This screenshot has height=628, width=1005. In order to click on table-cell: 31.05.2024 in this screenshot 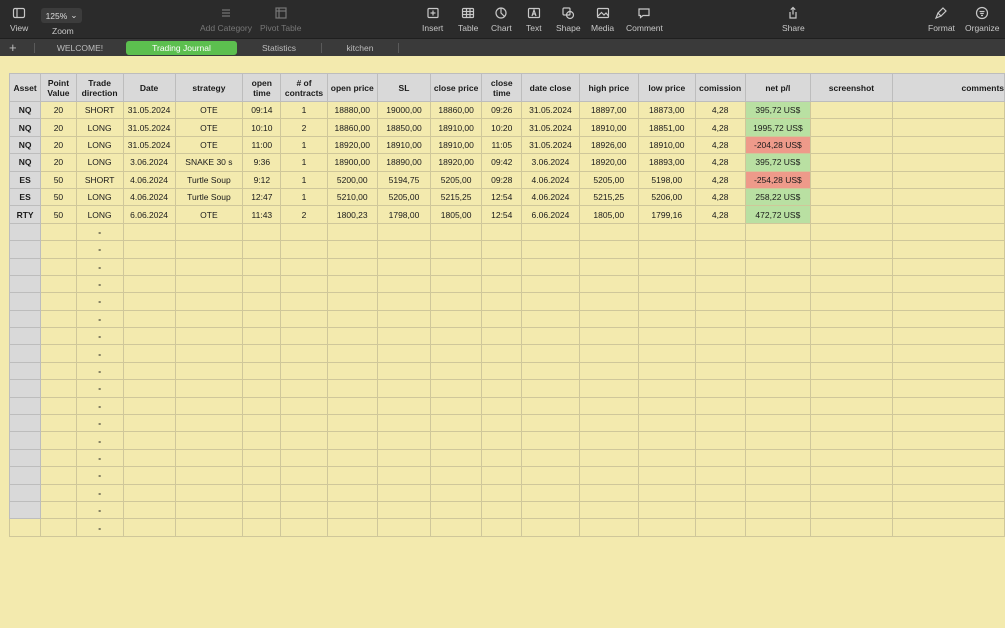, I will do `click(149, 127)`.